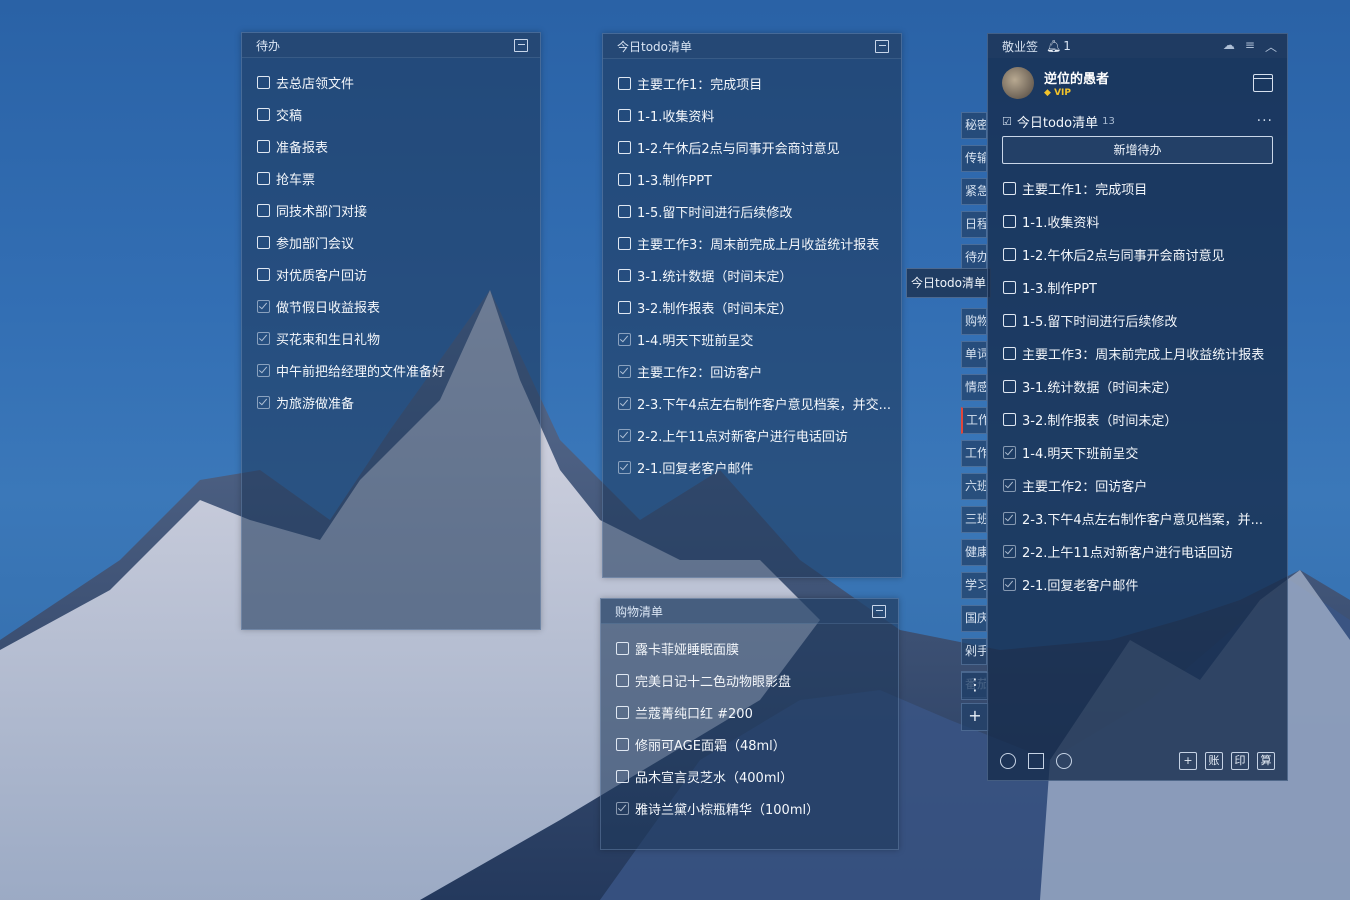 The image size is (1350, 900). What do you see at coordinates (391, 210) in the screenshot?
I see `todo-item: 同技术部门对接` at bounding box center [391, 210].